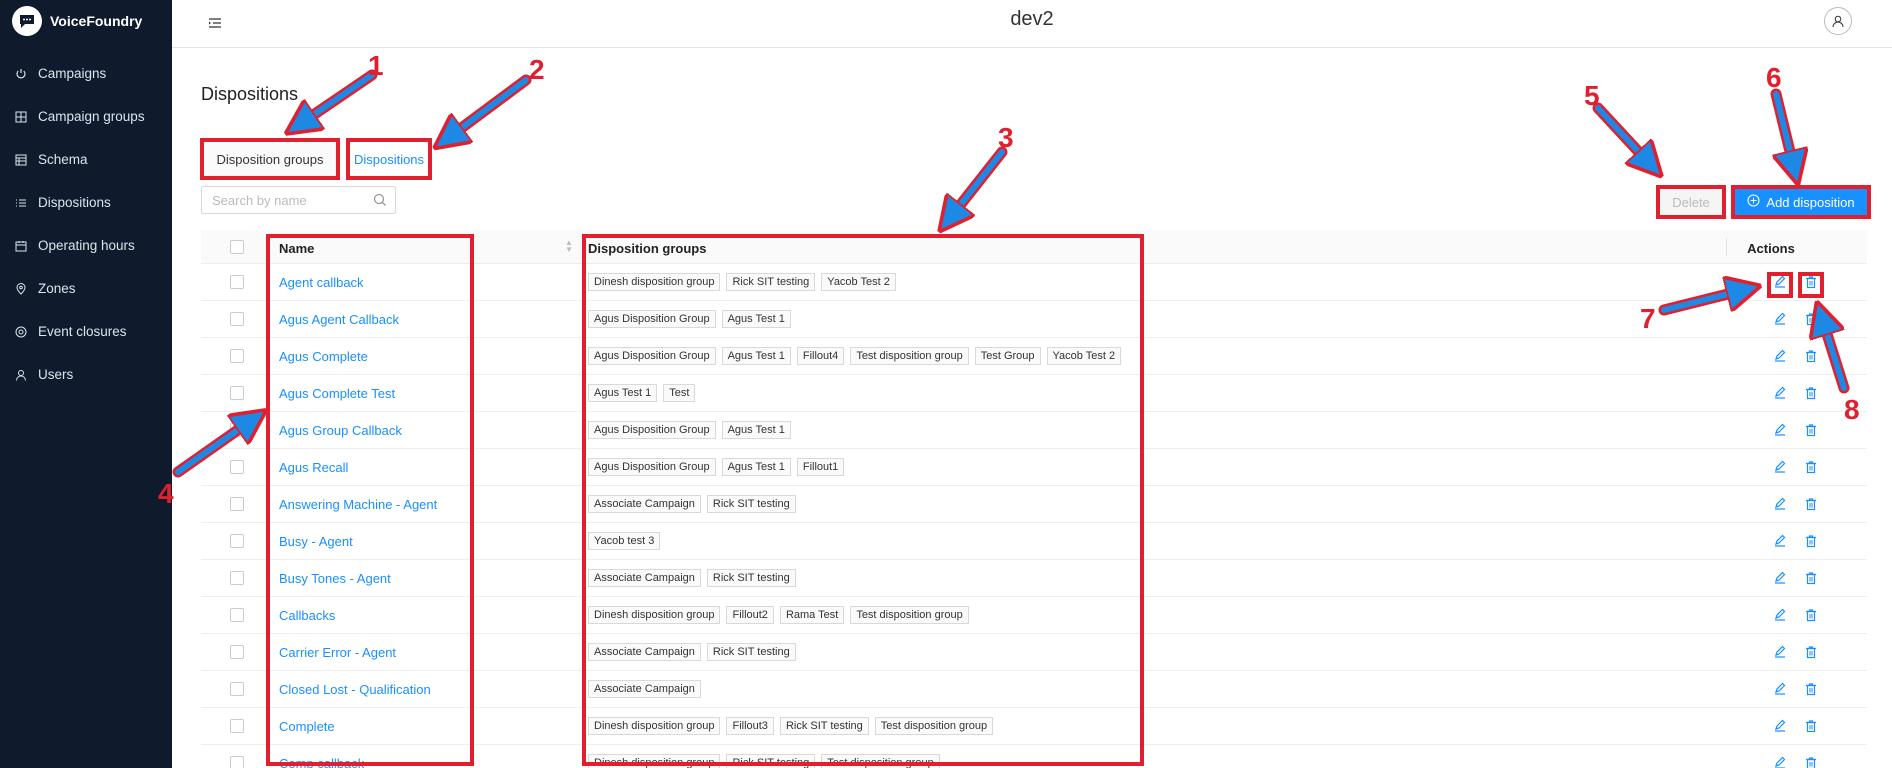  What do you see at coordinates (335, 578) in the screenshot?
I see `disposition-name-link: Busy Tones - Agent` at bounding box center [335, 578].